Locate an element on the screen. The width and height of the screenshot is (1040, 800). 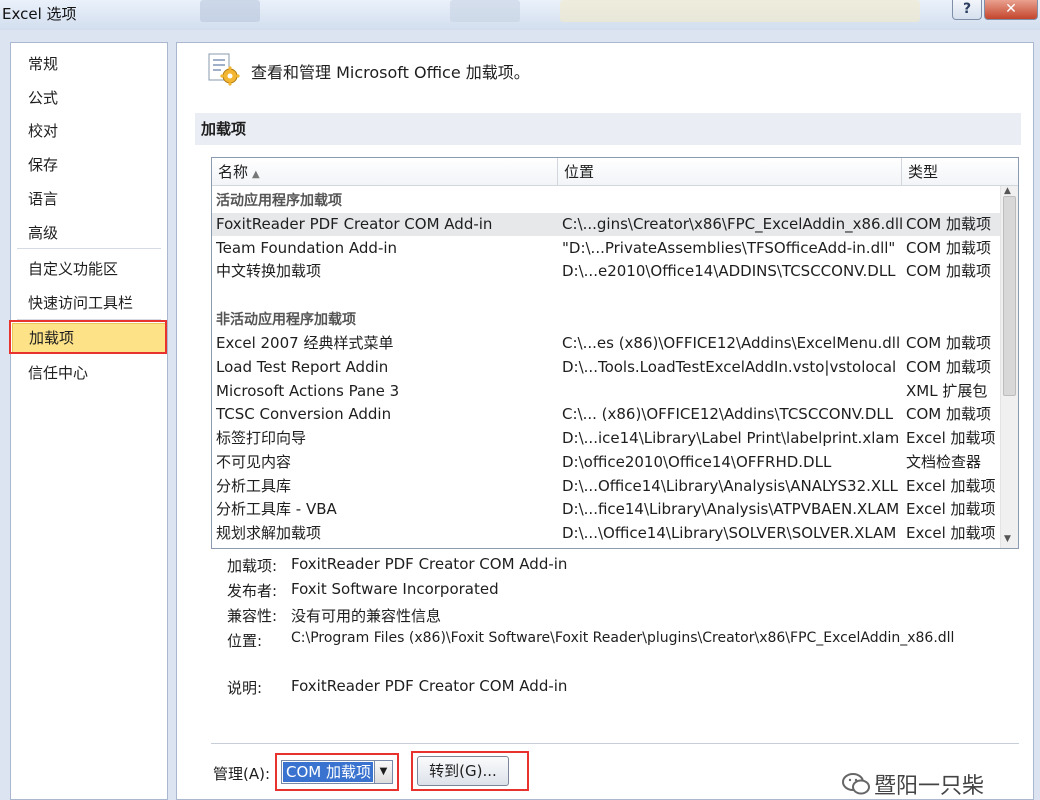
column-header-location: 位置 is located at coordinates (730, 172).